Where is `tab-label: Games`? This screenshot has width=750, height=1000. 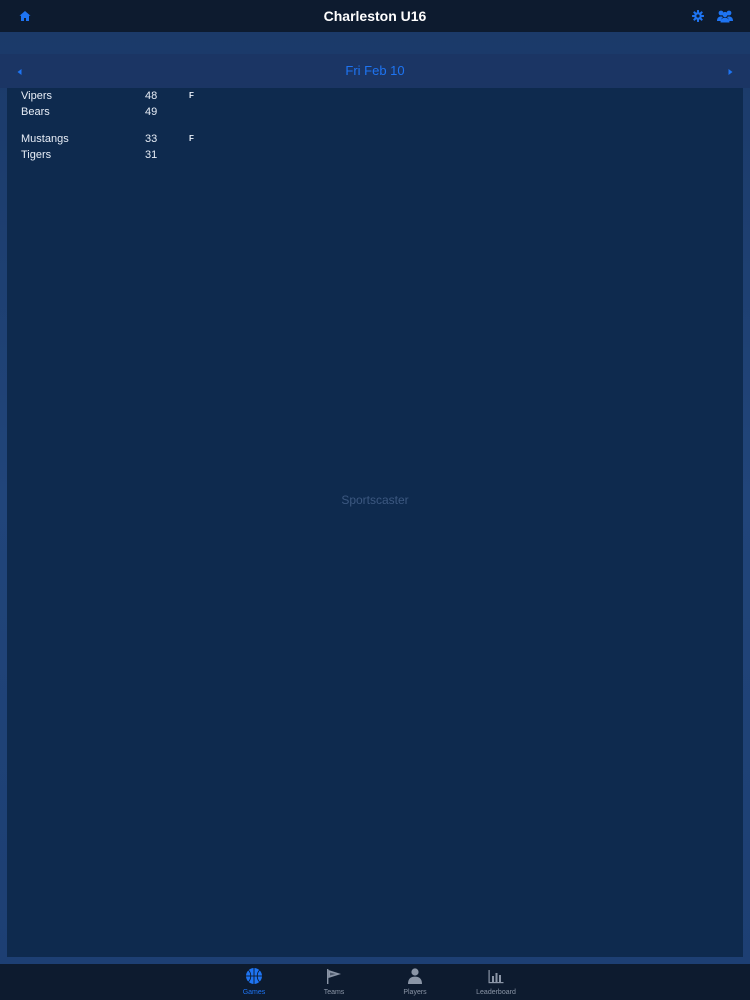 tab-label: Games is located at coordinates (254, 992).